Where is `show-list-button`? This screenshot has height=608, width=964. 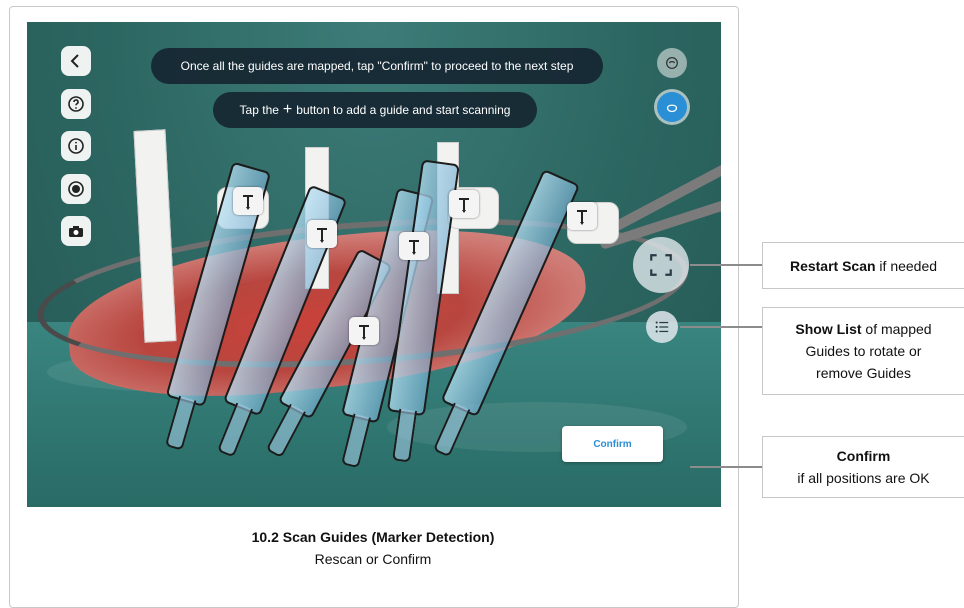
show-list-button is located at coordinates (662, 327).